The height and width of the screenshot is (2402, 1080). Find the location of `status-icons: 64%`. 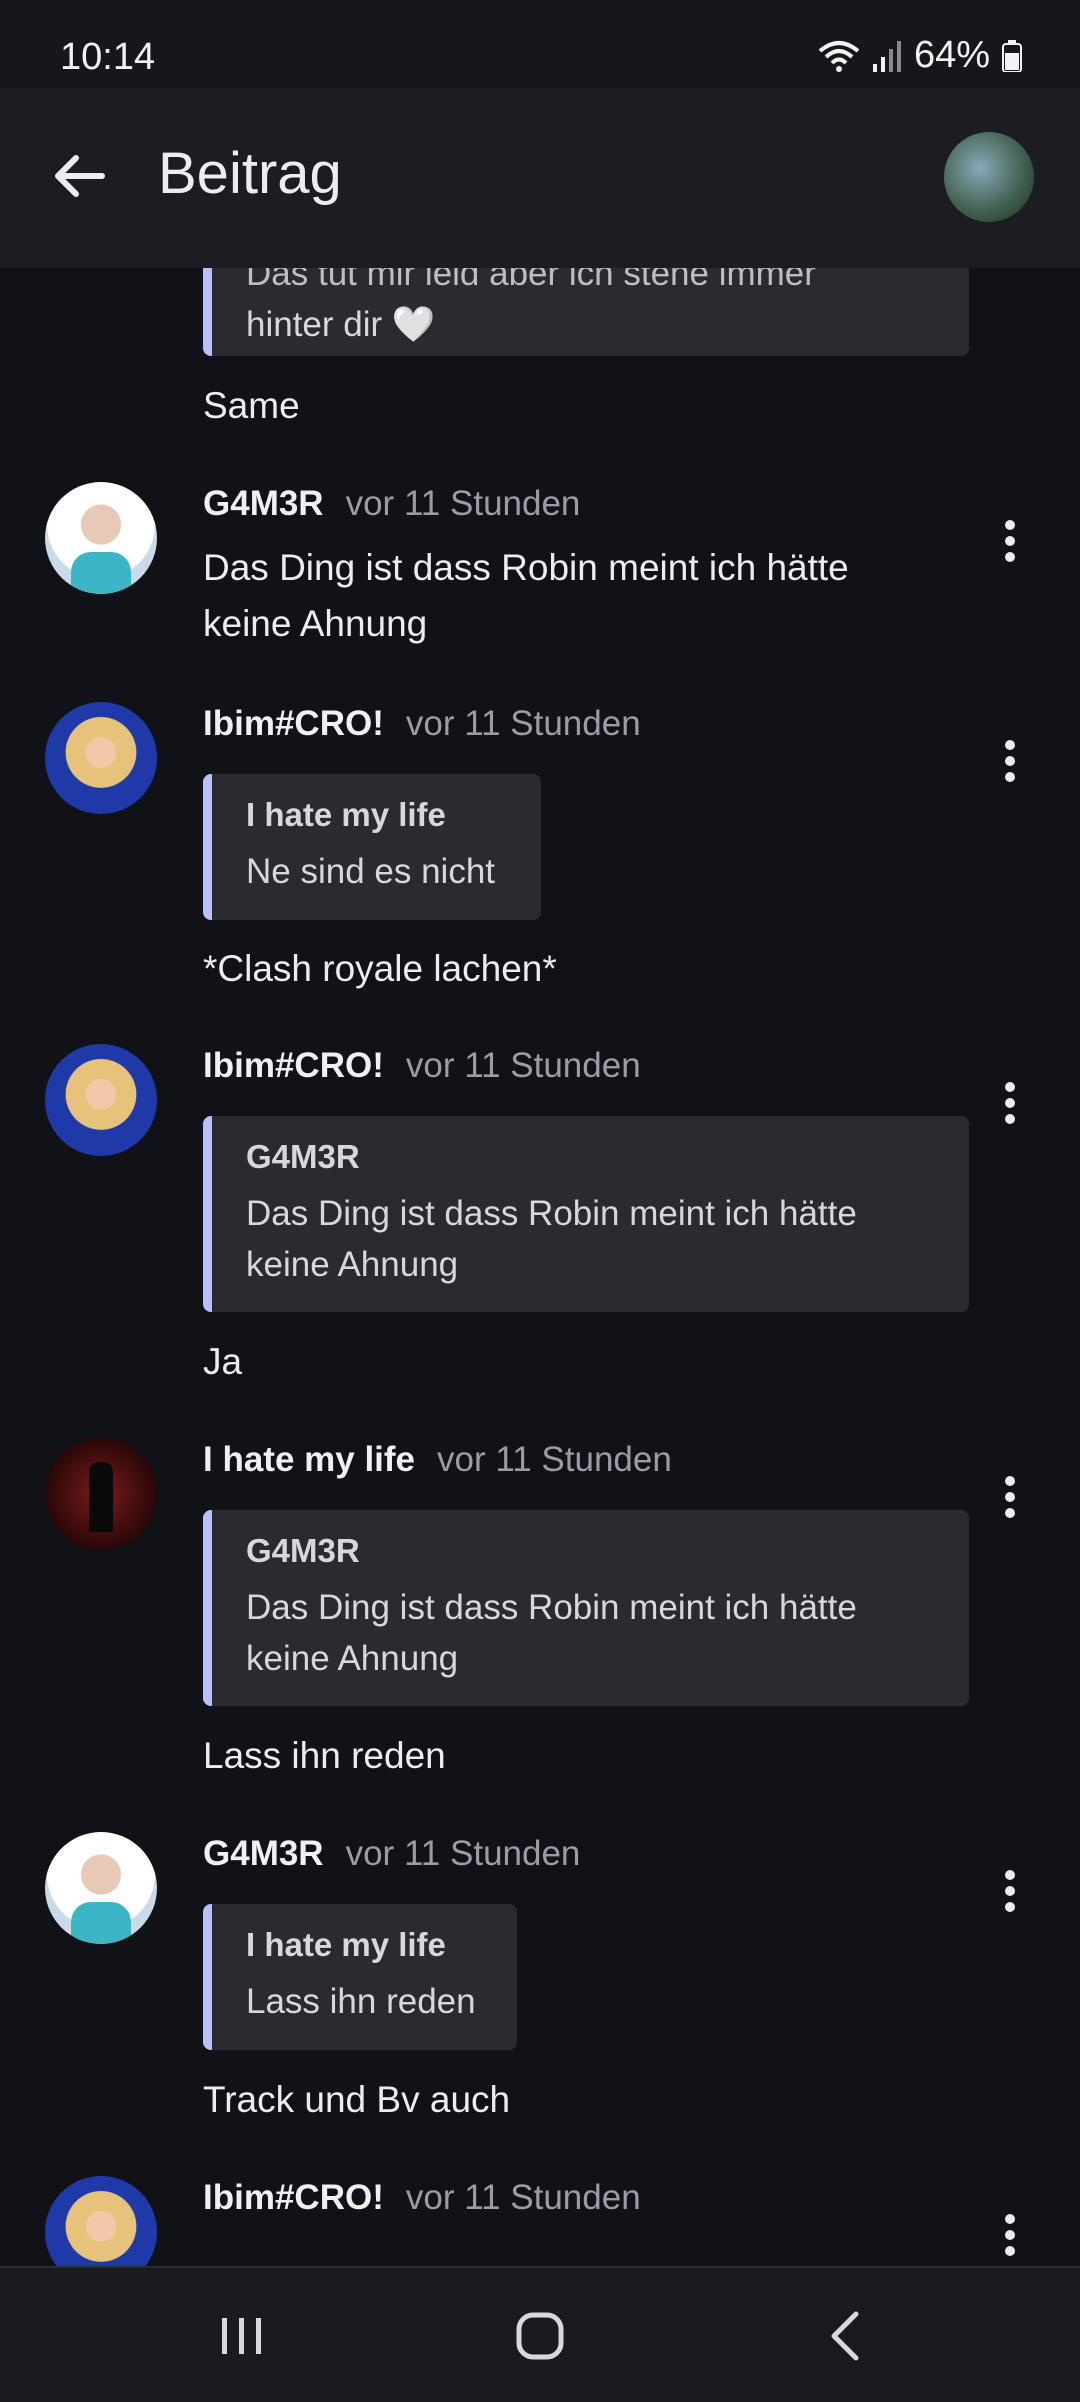

status-icons: 64% is located at coordinates (920, 55).